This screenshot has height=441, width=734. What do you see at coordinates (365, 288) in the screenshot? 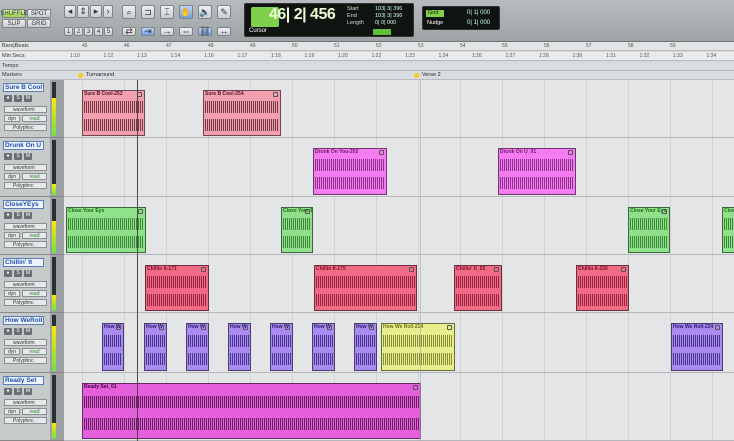
I see `audio-clip: Chillin It-175` at bounding box center [365, 288].